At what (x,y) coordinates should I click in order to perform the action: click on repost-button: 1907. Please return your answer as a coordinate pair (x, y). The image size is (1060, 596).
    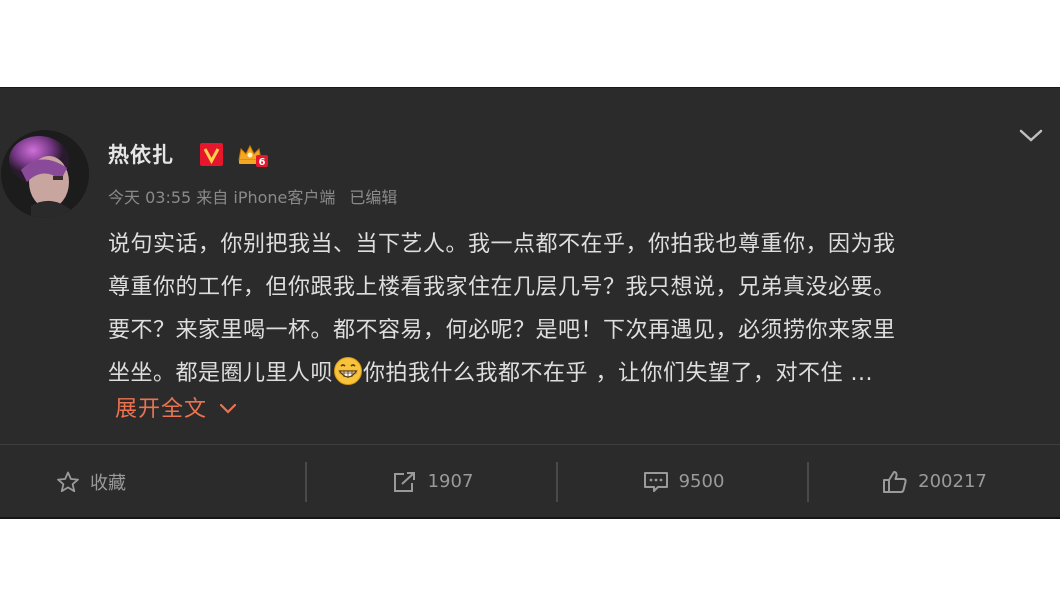
    Looking at the image, I should click on (432, 481).